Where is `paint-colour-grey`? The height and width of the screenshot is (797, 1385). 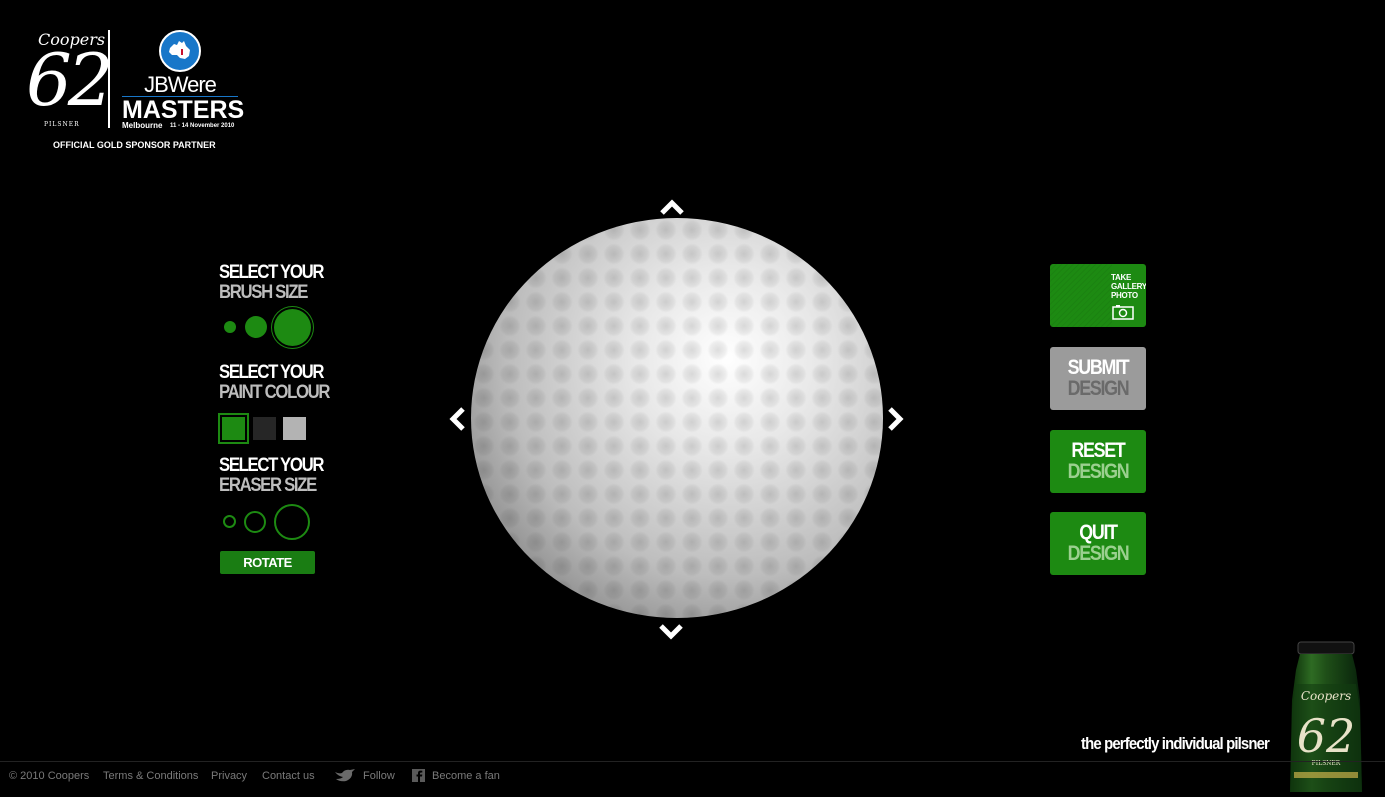
paint-colour-grey is located at coordinates (294, 428).